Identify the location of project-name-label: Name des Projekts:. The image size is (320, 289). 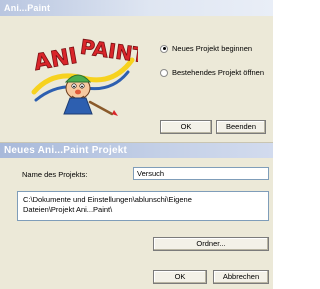
(55, 174).